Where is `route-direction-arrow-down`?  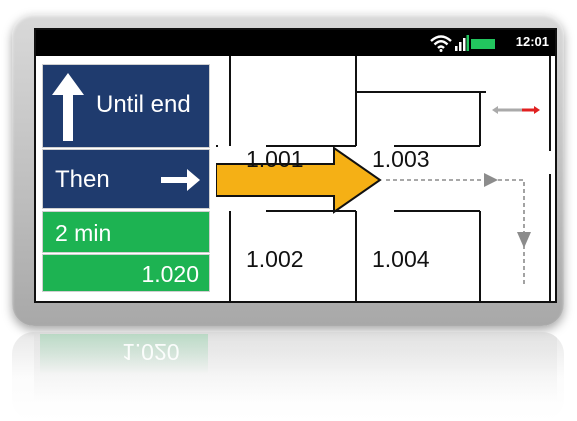
route-direction-arrow-down is located at coordinates (524, 240).